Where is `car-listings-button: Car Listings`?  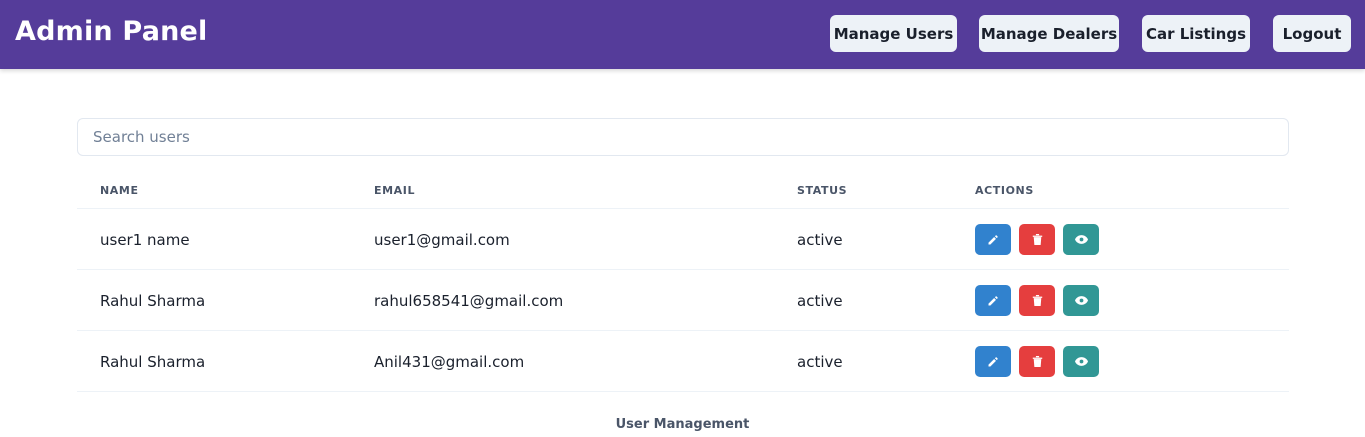
car-listings-button: Car Listings is located at coordinates (1196, 33).